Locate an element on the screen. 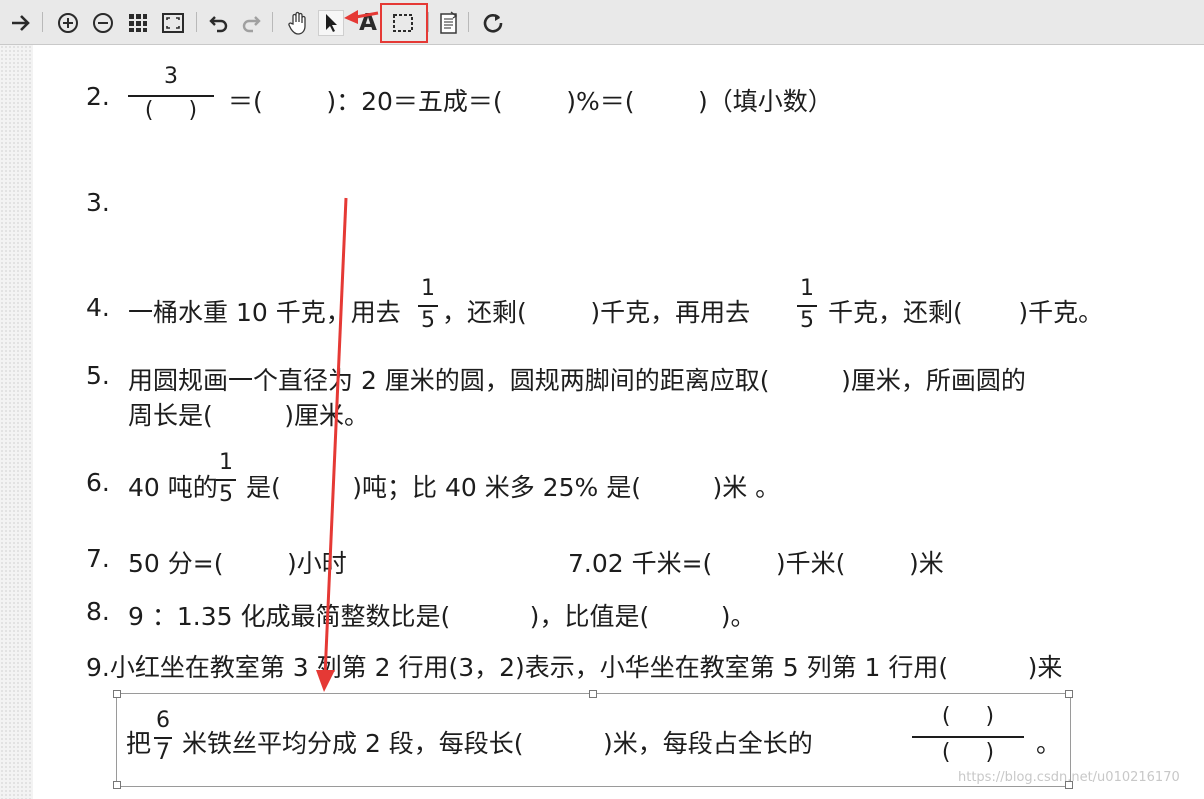 The height and width of the screenshot is (799, 1204). watermark: https://blog.csdn.net/u010216170 is located at coordinates (1069, 777).